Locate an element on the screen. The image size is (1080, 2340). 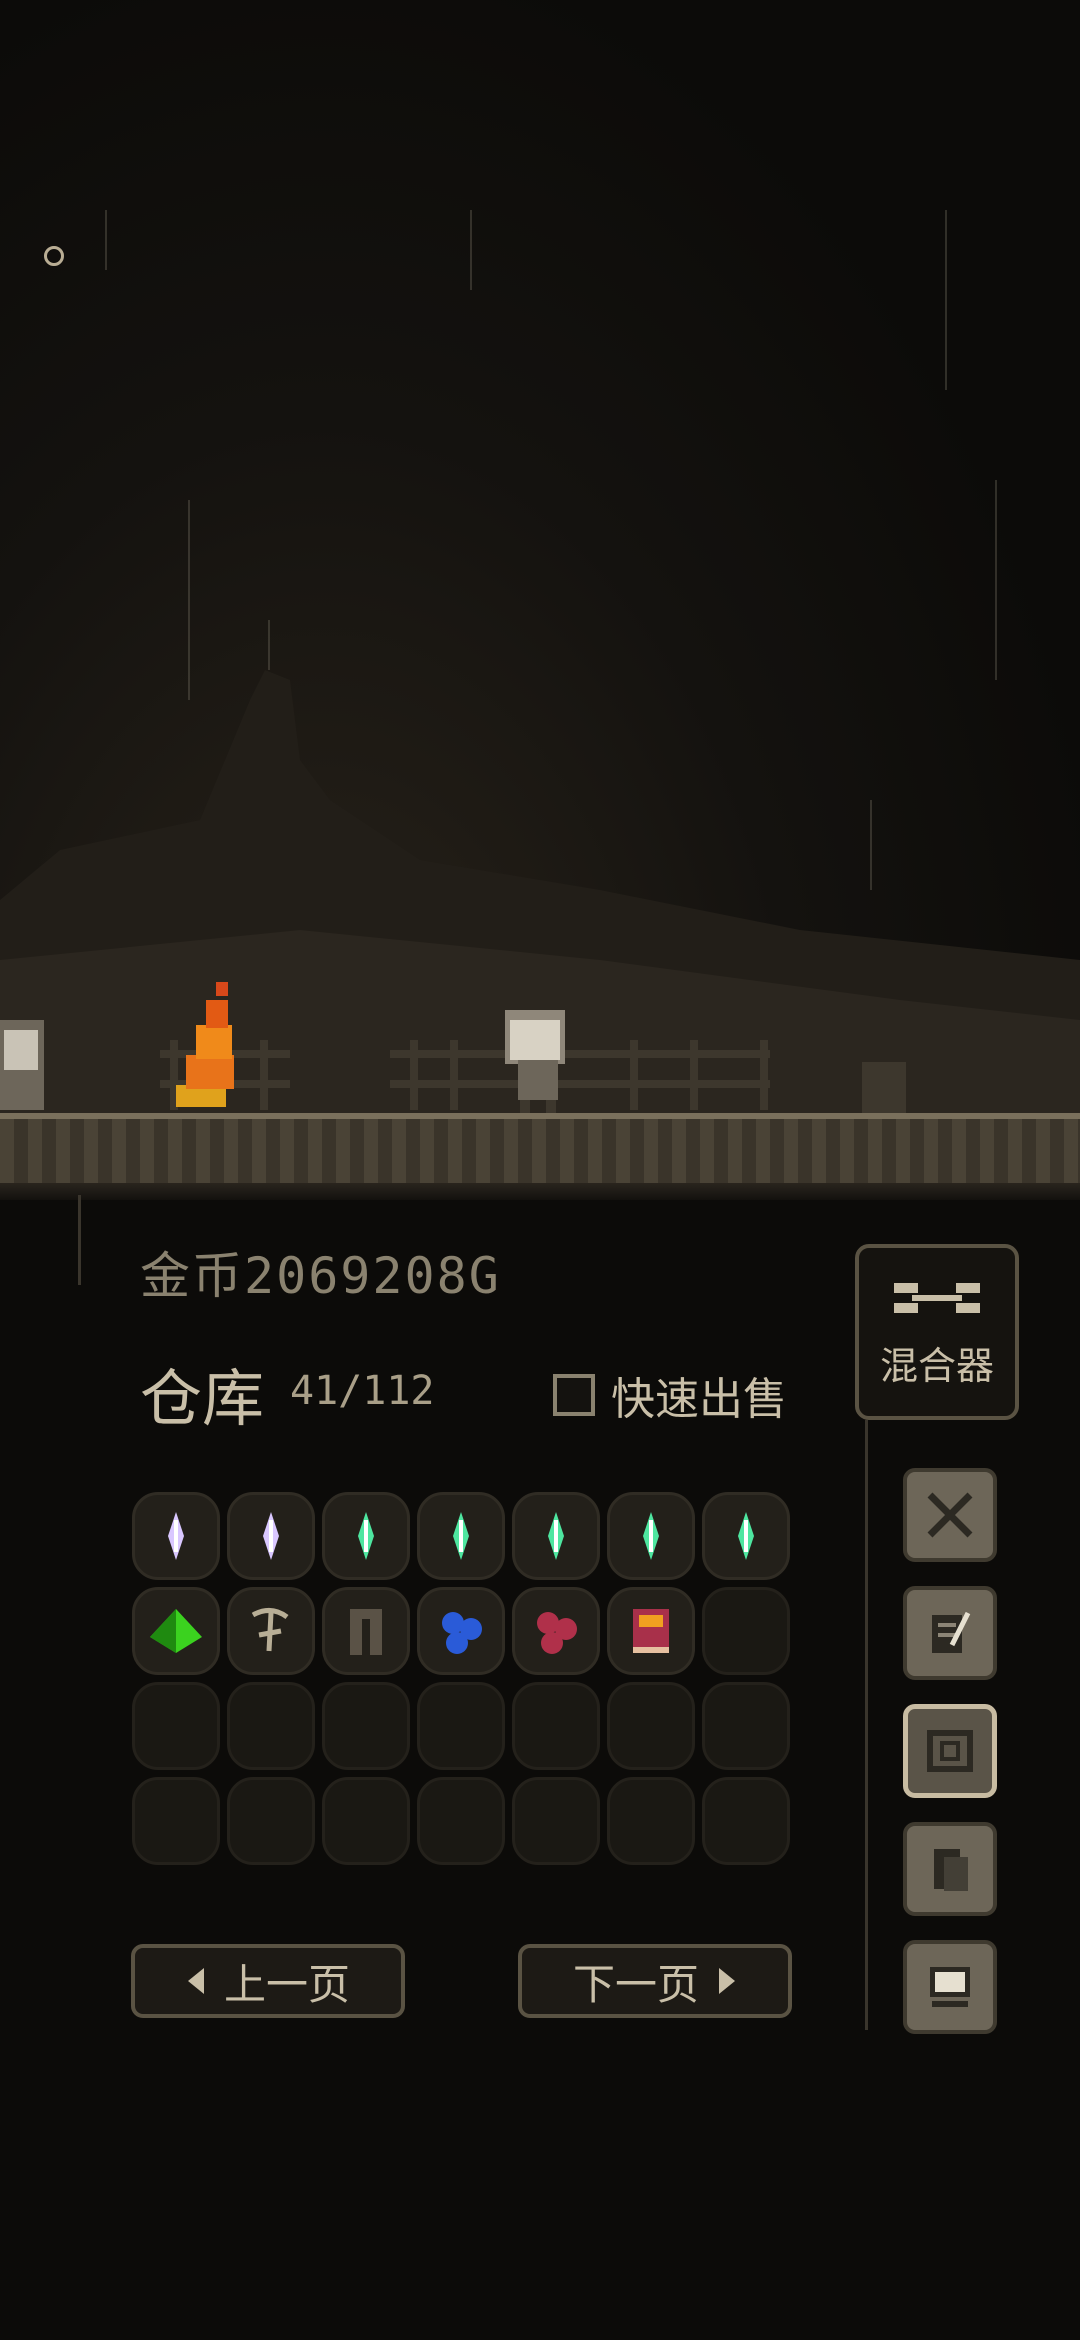
storage-title: 仓库 is located at coordinates (202, 1398).